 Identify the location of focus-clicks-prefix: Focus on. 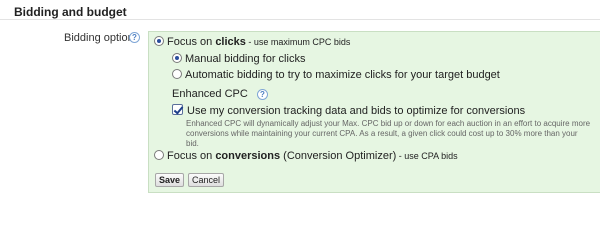
(191, 42).